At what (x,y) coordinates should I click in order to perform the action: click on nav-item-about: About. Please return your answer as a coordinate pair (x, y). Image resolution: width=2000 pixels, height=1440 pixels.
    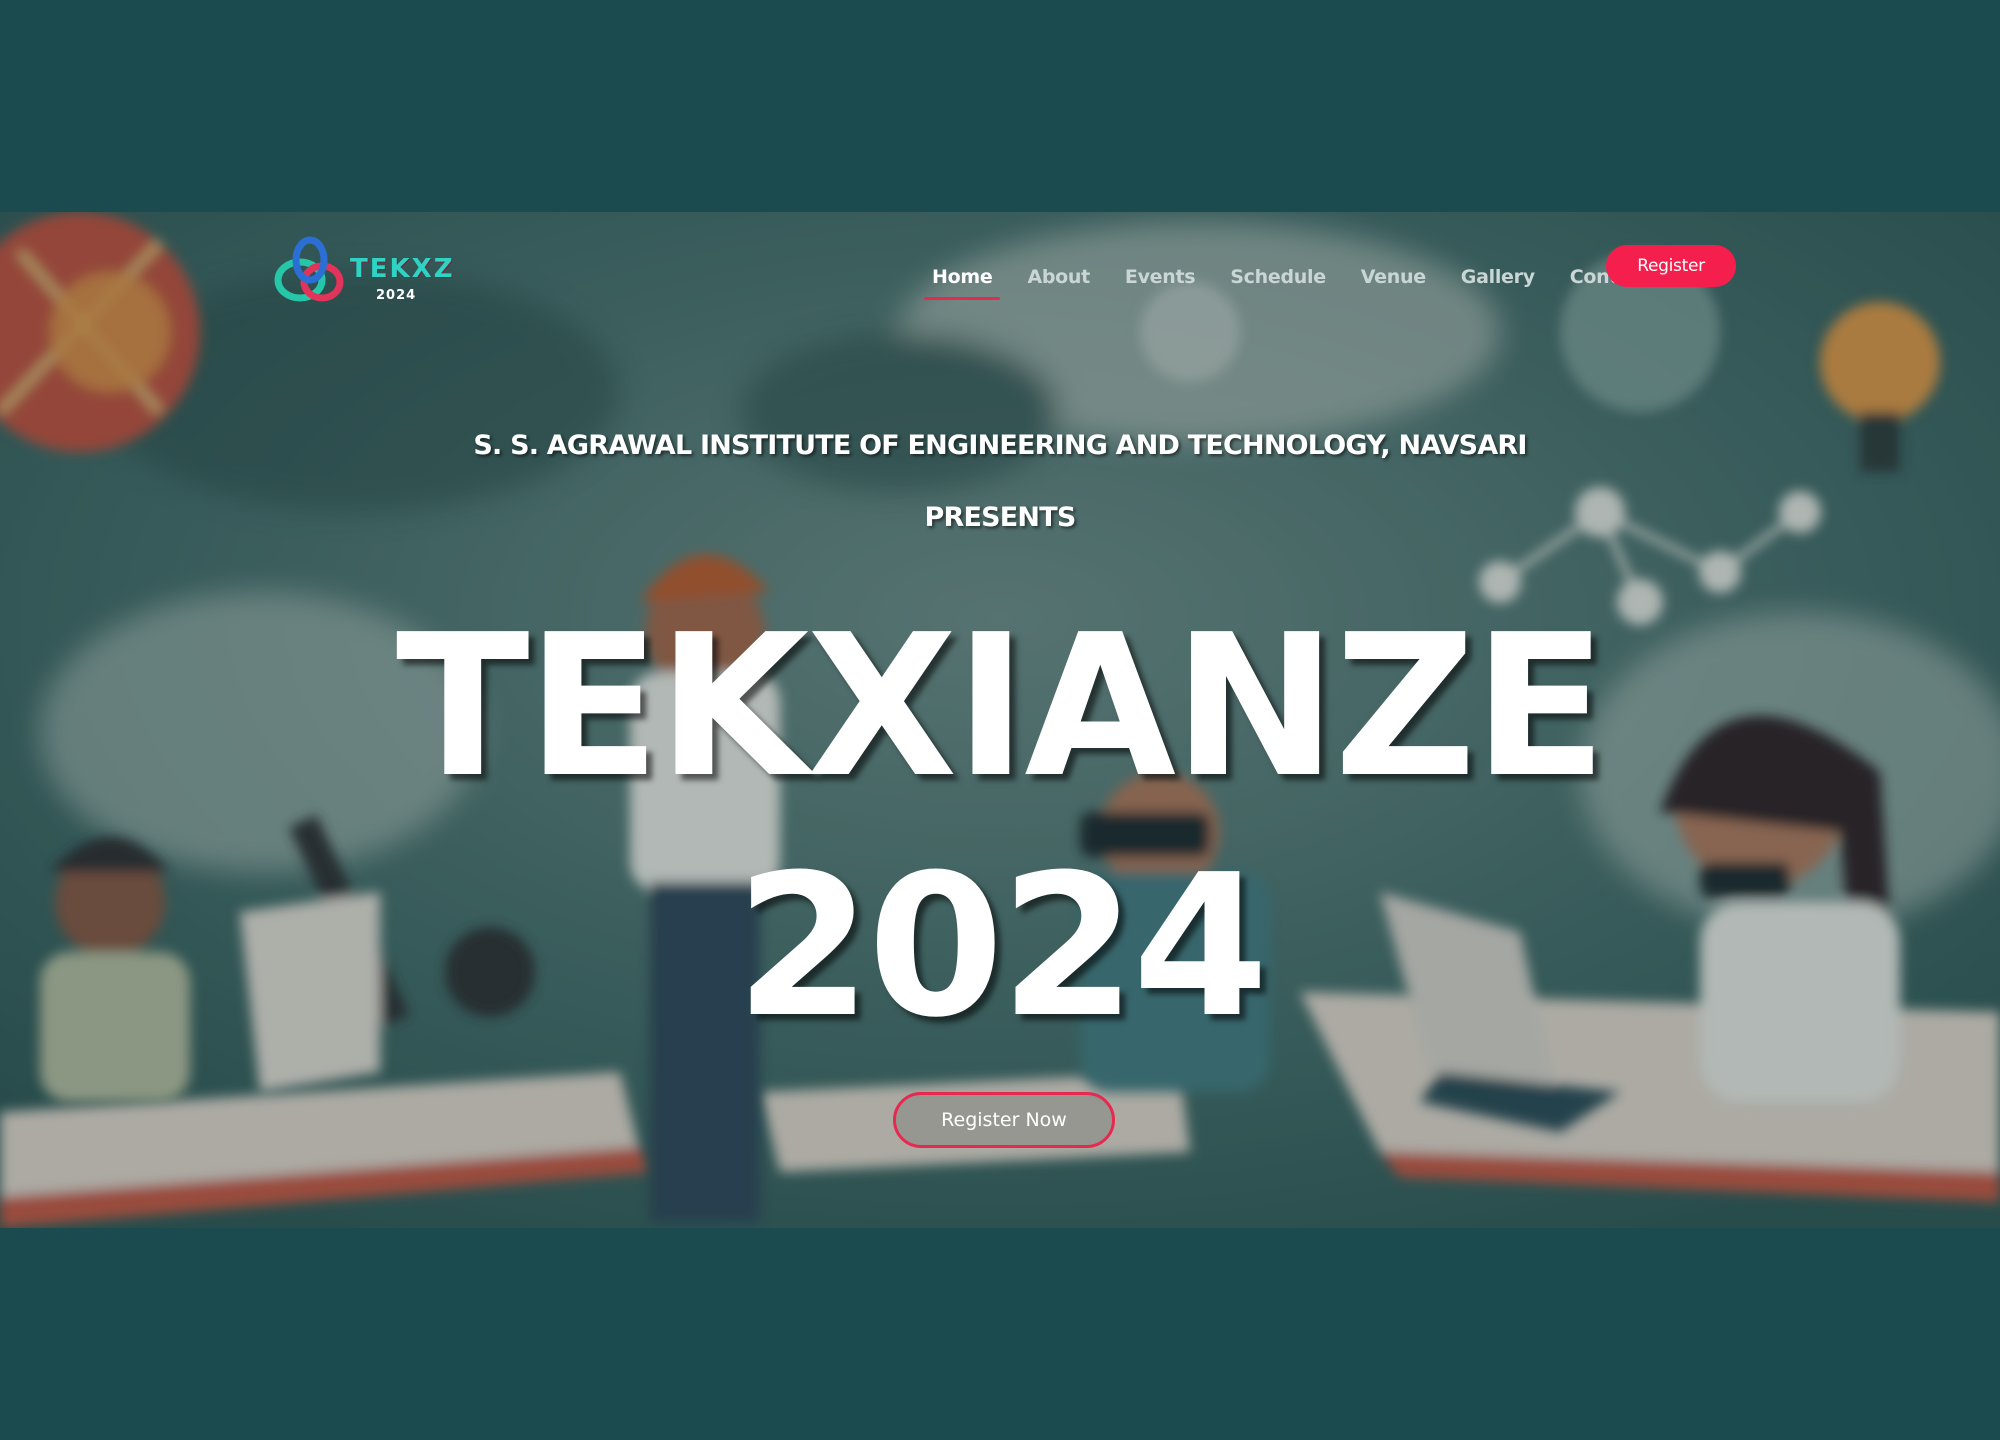
    Looking at the image, I should click on (1058, 276).